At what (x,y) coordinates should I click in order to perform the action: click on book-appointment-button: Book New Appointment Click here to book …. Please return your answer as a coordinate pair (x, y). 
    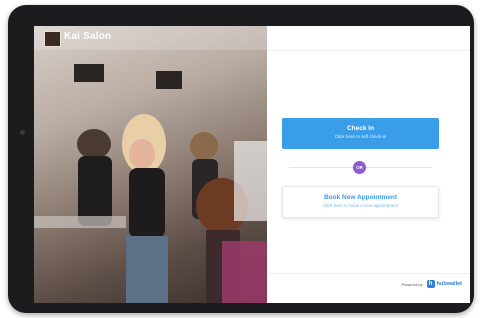
    Looking at the image, I should click on (360, 202).